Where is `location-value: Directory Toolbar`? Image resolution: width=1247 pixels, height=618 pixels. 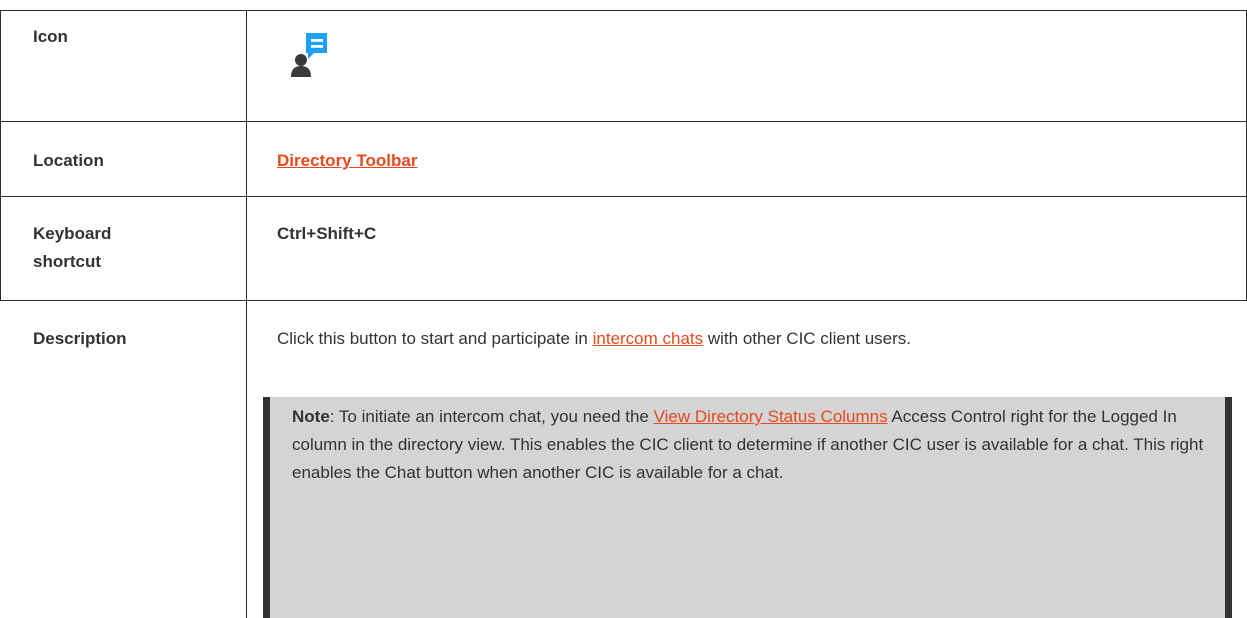 location-value: Directory Toolbar is located at coordinates (347, 161).